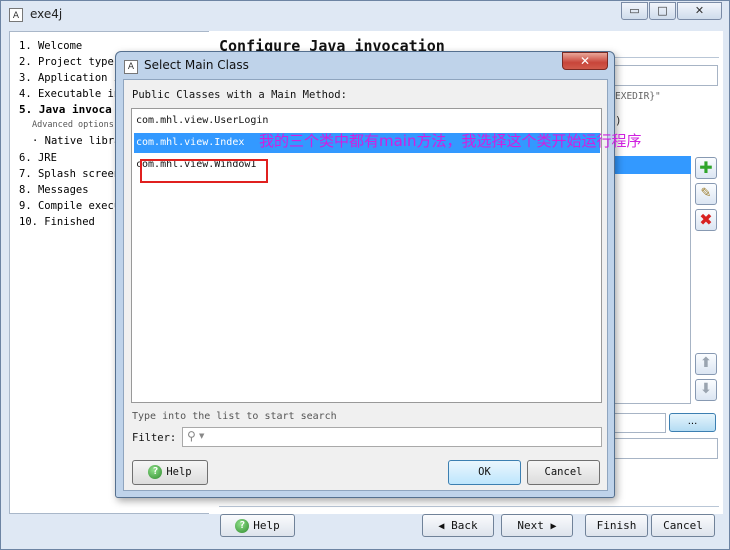 The image size is (730, 550). Describe the element at coordinates (66, 62) in the screenshot. I see `step-project-type: 2. Project type` at that location.